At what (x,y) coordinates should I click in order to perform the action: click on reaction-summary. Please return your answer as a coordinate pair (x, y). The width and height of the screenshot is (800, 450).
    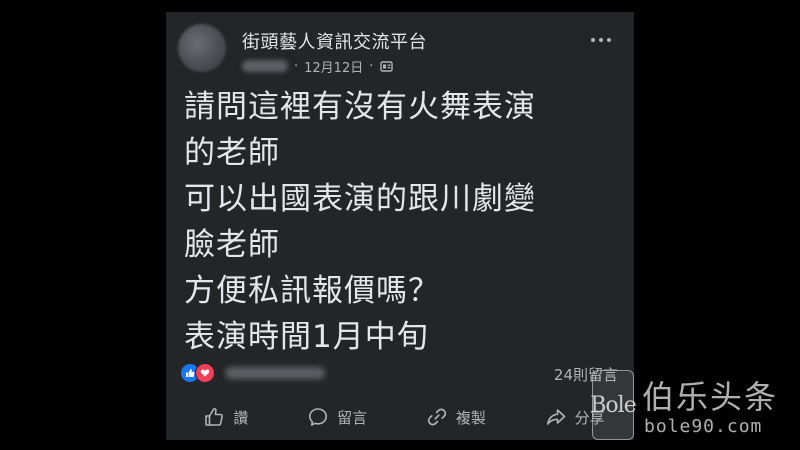
    Looking at the image, I should click on (252, 373).